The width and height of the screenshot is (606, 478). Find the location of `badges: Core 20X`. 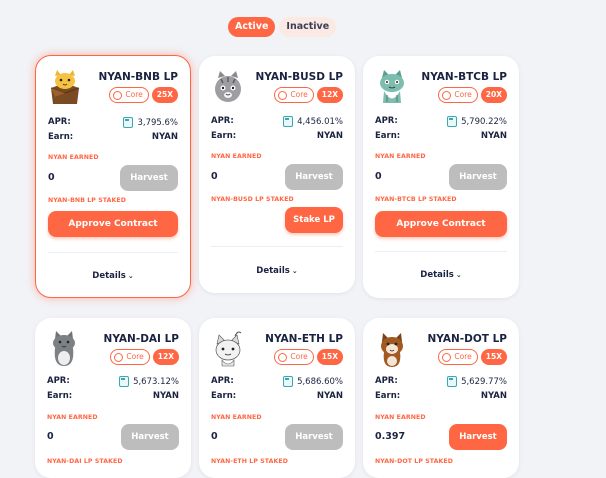

badges: Core 20X is located at coordinates (472, 95).